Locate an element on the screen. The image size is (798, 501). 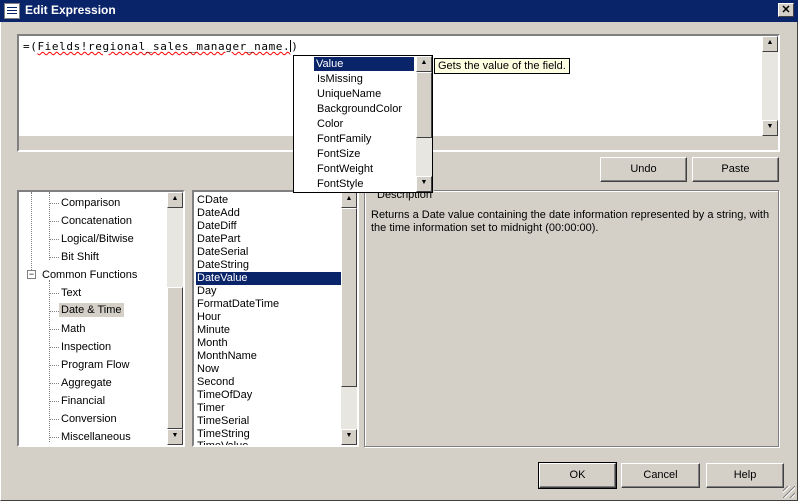
list-item: FormatDateTime is located at coordinates (270, 304).